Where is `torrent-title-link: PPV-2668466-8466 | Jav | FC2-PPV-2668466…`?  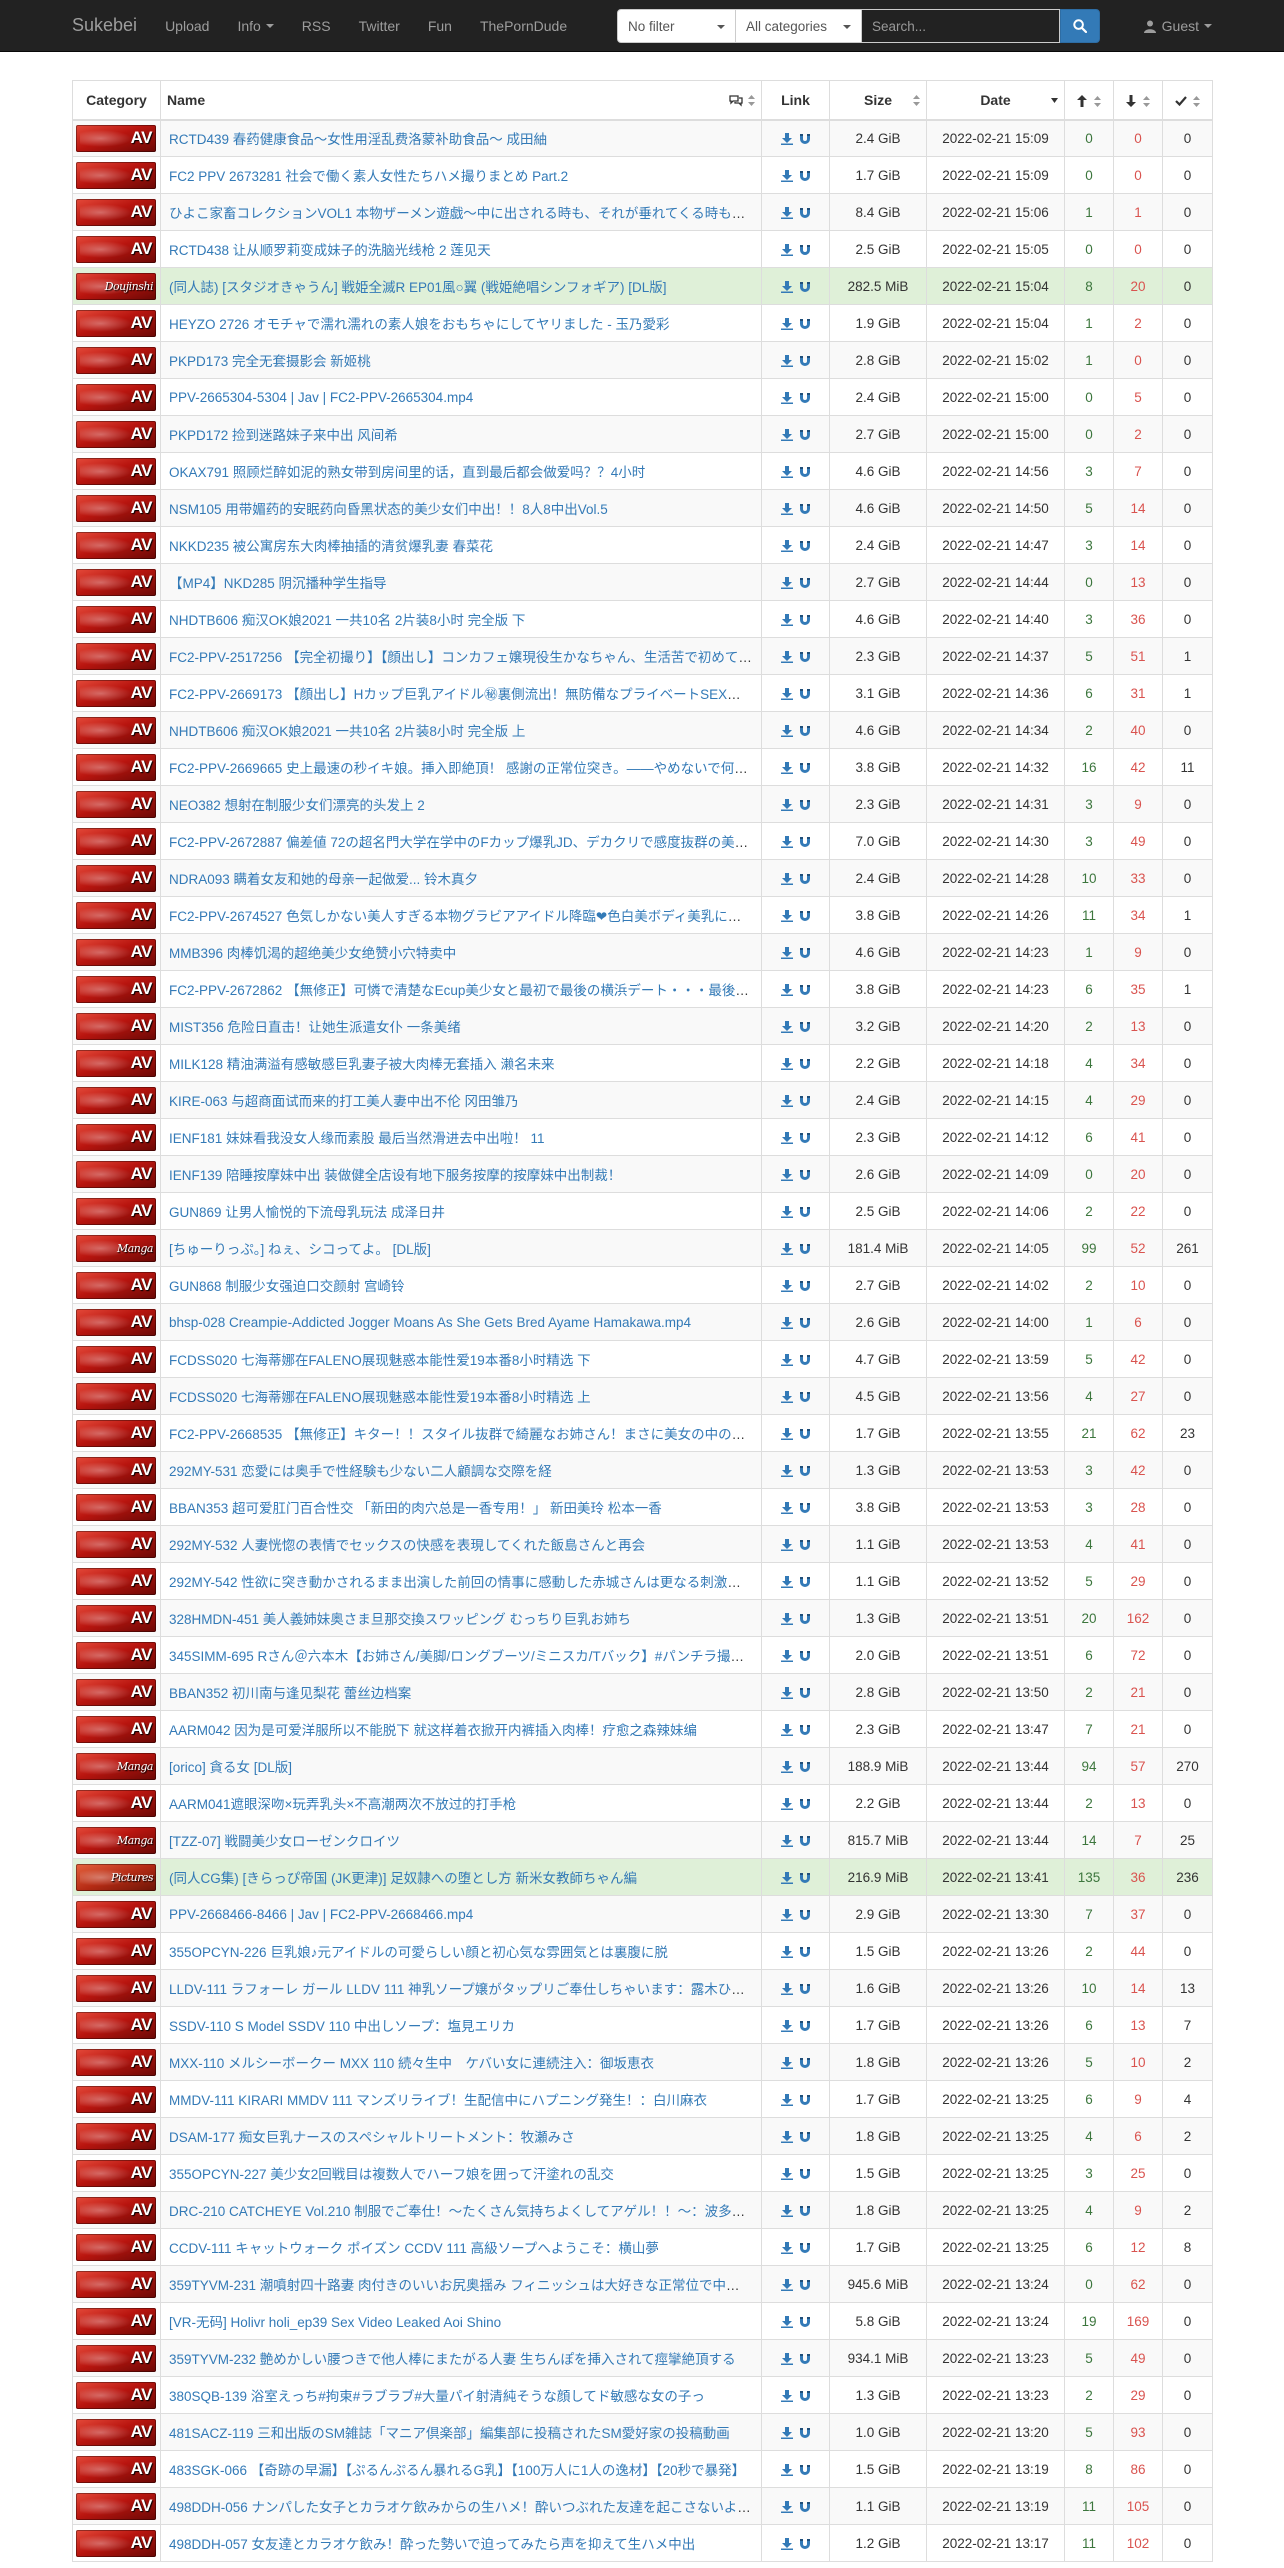
torrent-title-link: PPV-2668466-8466 | Jav | FC2-PPV-2668466… is located at coordinates (321, 1914).